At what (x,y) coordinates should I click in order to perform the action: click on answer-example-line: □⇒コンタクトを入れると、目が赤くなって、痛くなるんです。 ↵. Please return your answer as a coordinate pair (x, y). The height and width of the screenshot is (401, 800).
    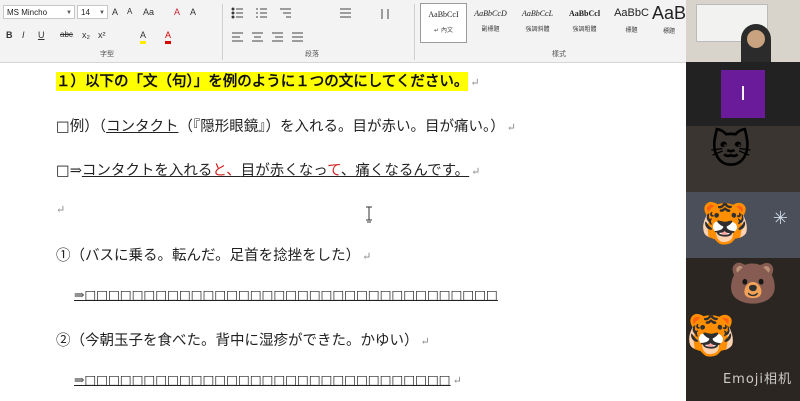
    Looking at the image, I should click on (268, 169).